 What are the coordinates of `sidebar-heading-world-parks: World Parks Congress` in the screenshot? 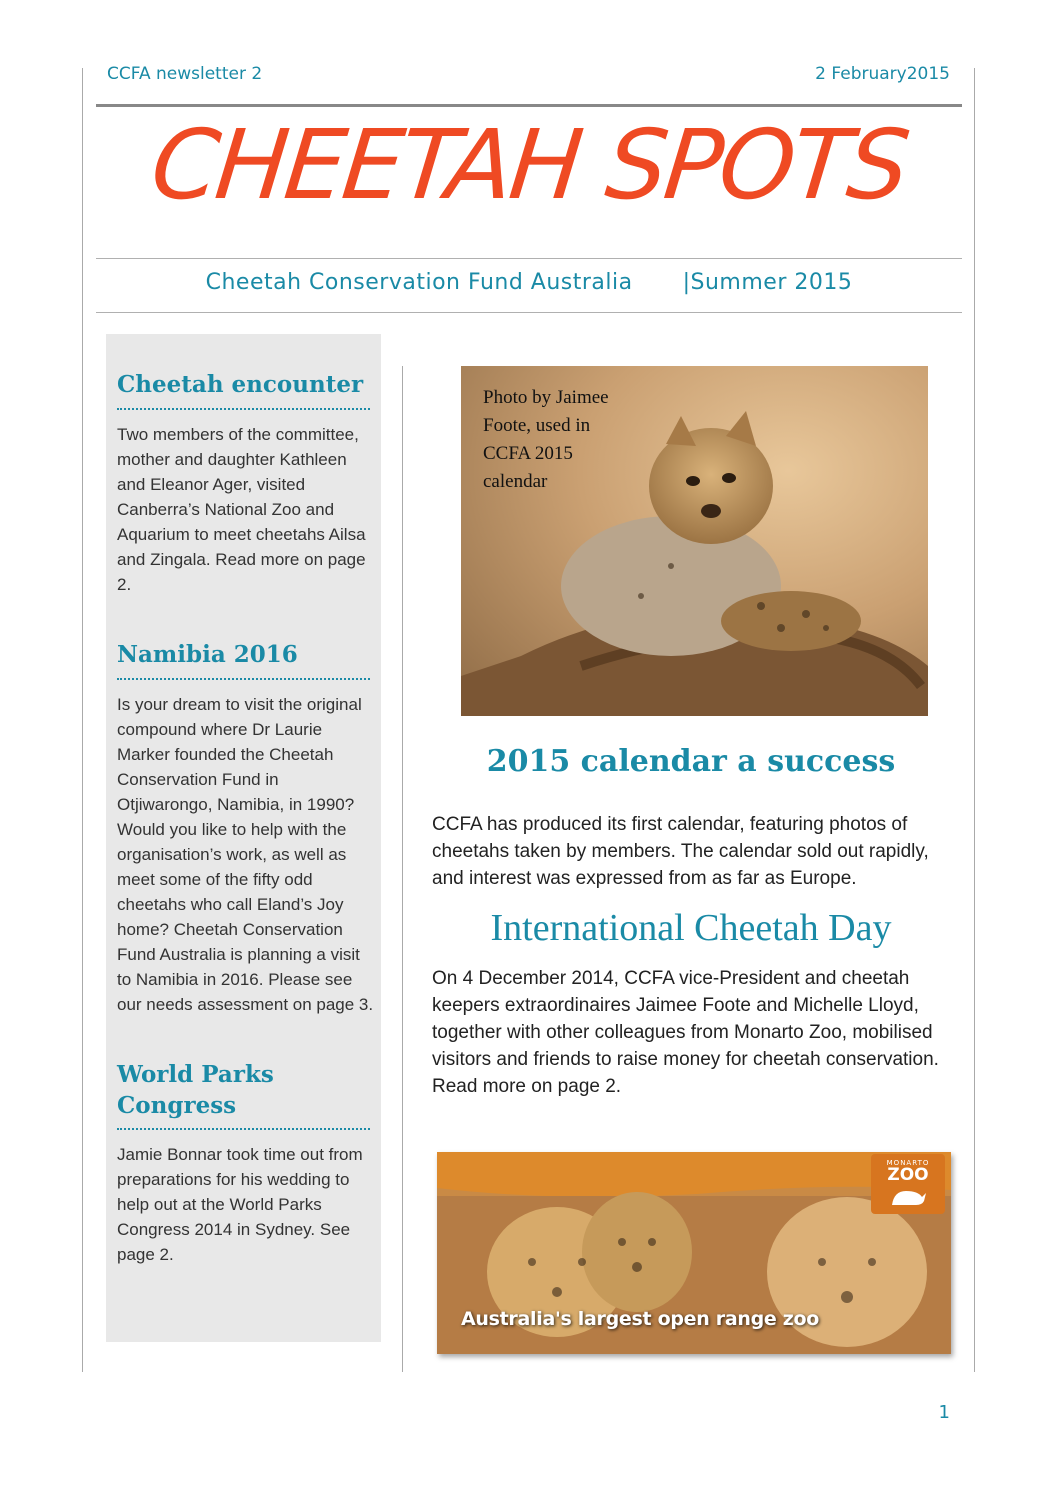 It's located at (195, 1090).